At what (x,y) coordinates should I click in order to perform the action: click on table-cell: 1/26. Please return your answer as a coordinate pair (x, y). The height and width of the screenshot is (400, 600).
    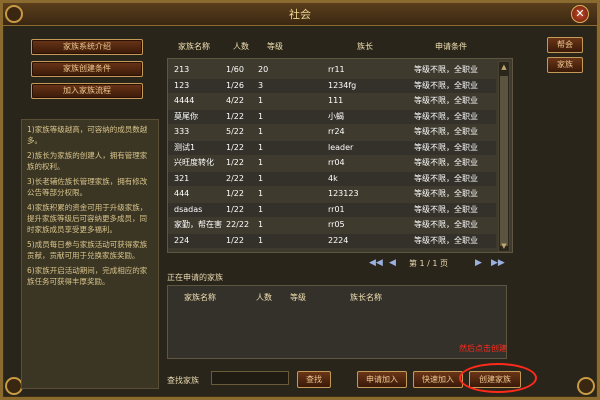
    Looking at the image, I should click on (235, 85).